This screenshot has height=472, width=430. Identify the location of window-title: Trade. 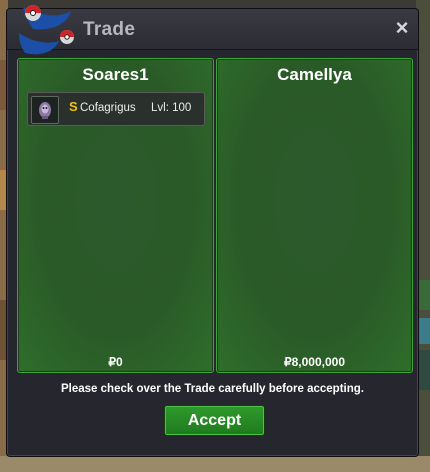
(109, 29).